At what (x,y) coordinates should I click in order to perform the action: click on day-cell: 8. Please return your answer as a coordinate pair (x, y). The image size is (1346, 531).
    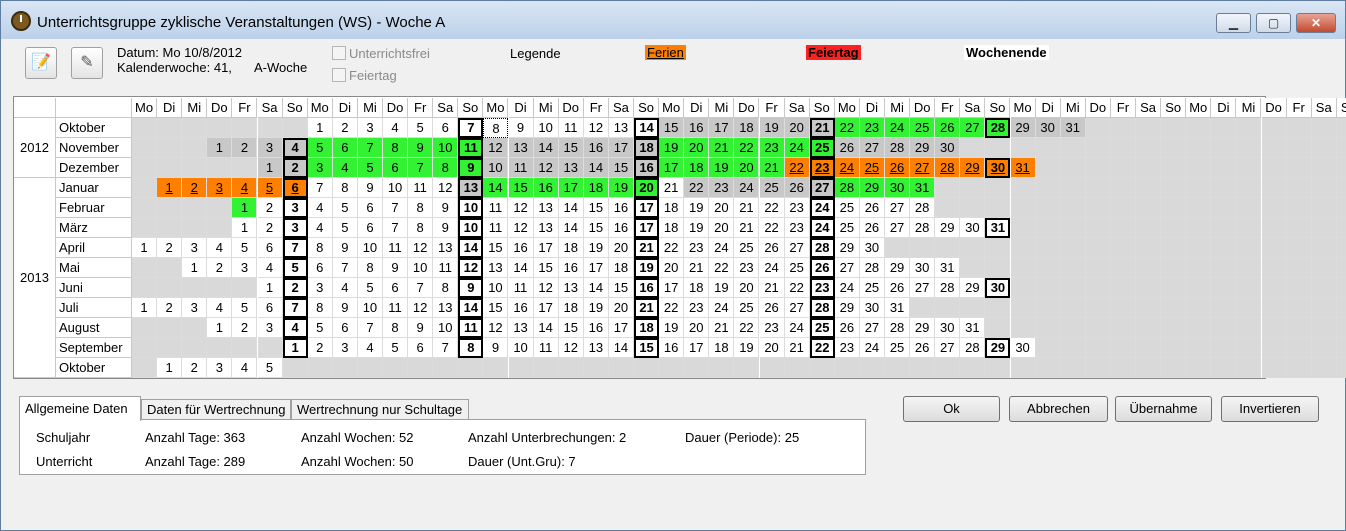
    Looking at the image, I should click on (320, 308).